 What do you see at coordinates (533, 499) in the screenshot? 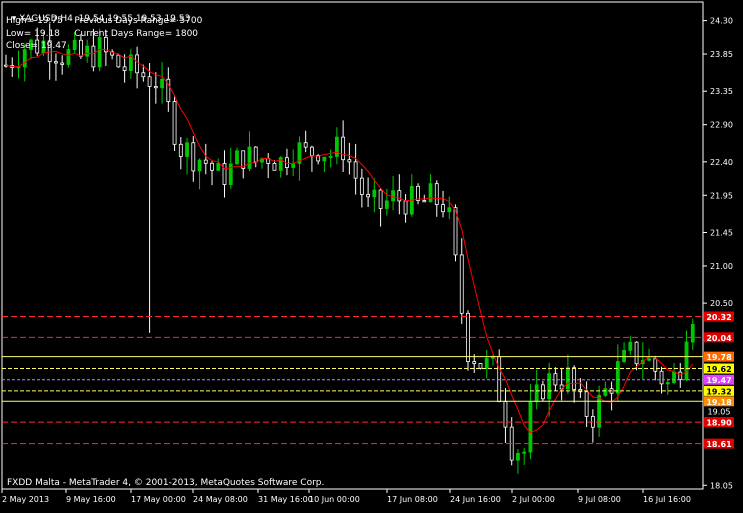
I see `x-tick-label: 2 Jul 00:00` at bounding box center [533, 499].